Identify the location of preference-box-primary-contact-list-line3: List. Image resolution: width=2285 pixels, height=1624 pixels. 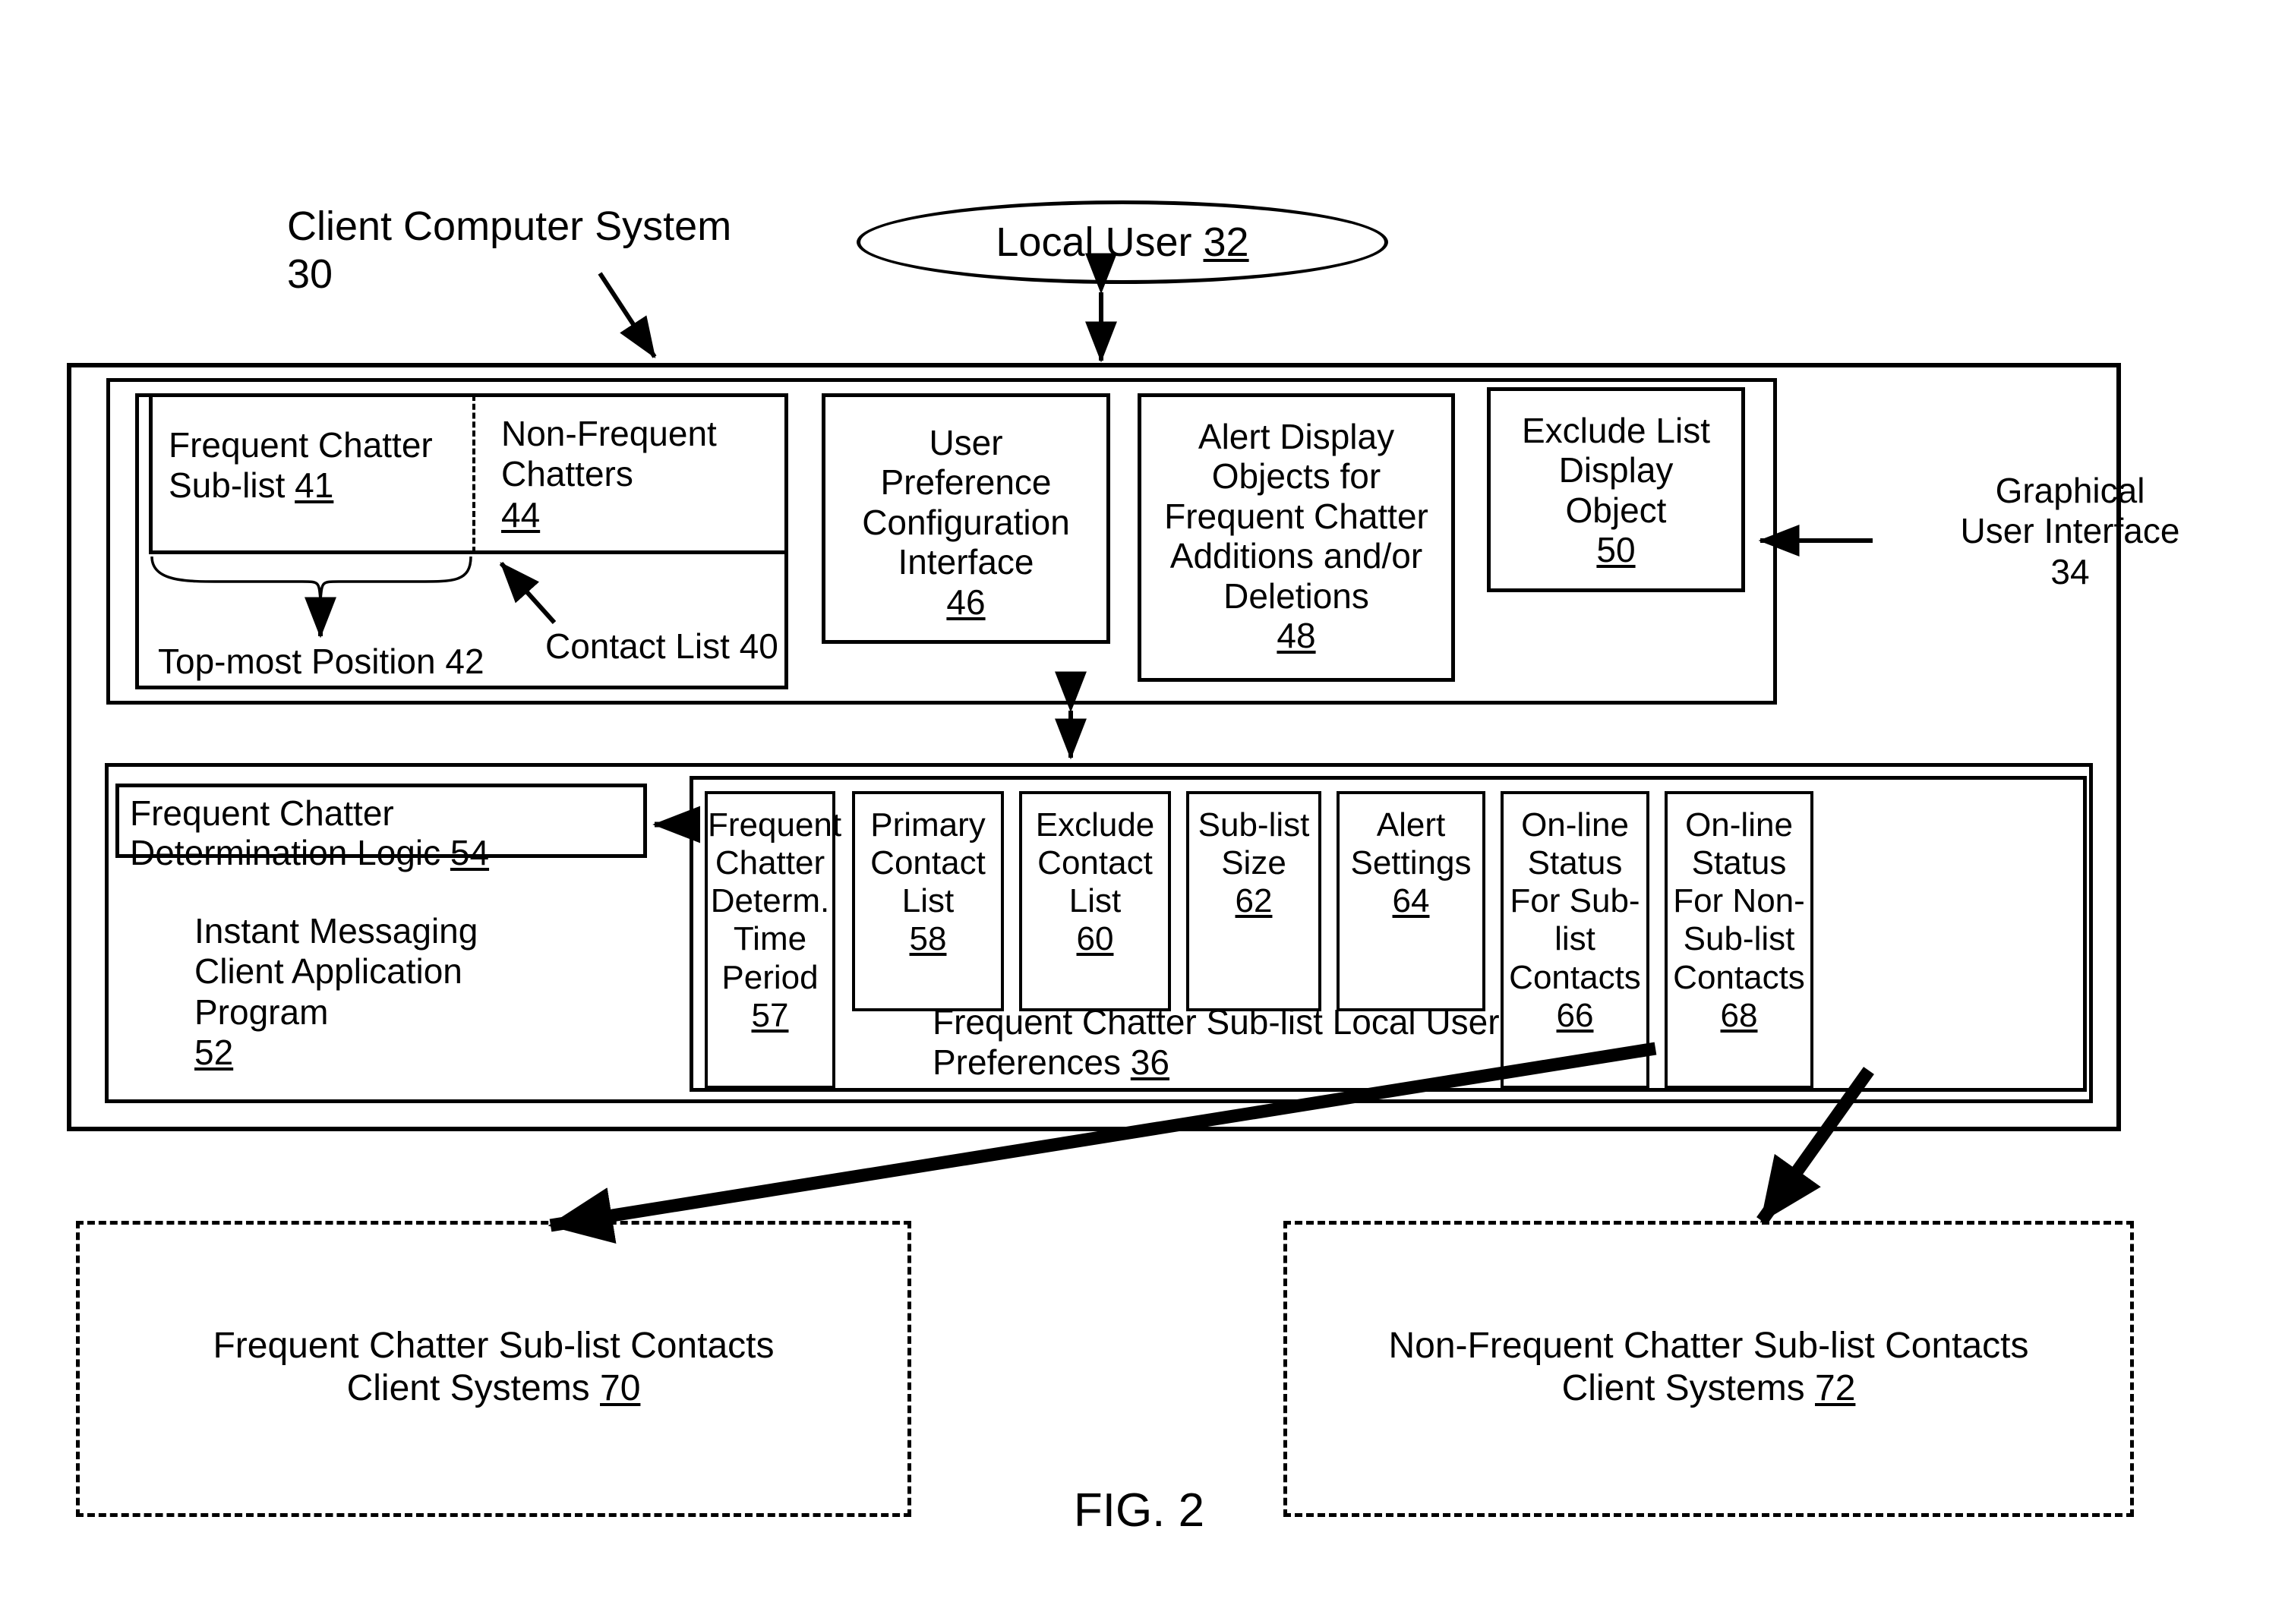
(928, 901).